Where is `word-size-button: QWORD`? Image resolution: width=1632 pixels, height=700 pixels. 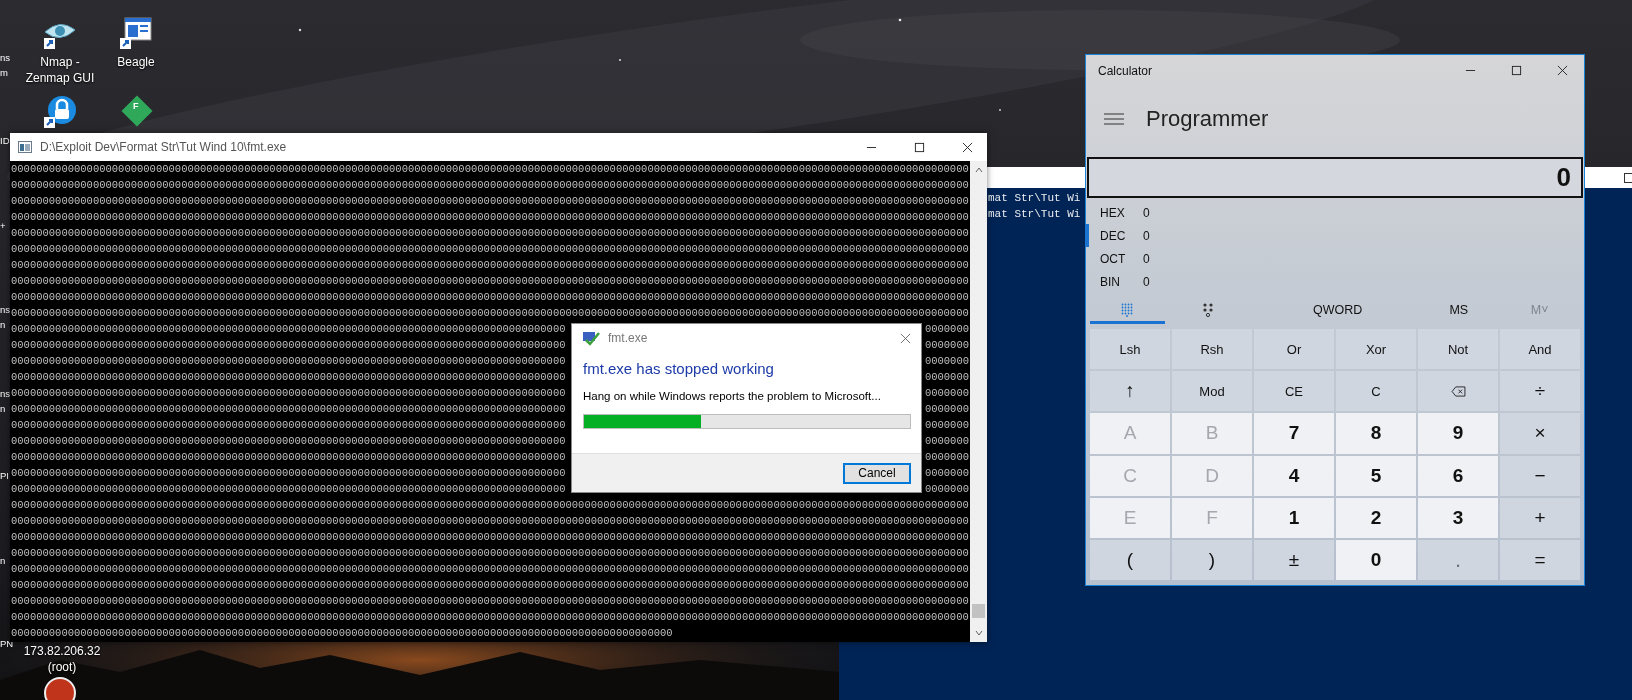
word-size-button: QWORD is located at coordinates (1337, 311).